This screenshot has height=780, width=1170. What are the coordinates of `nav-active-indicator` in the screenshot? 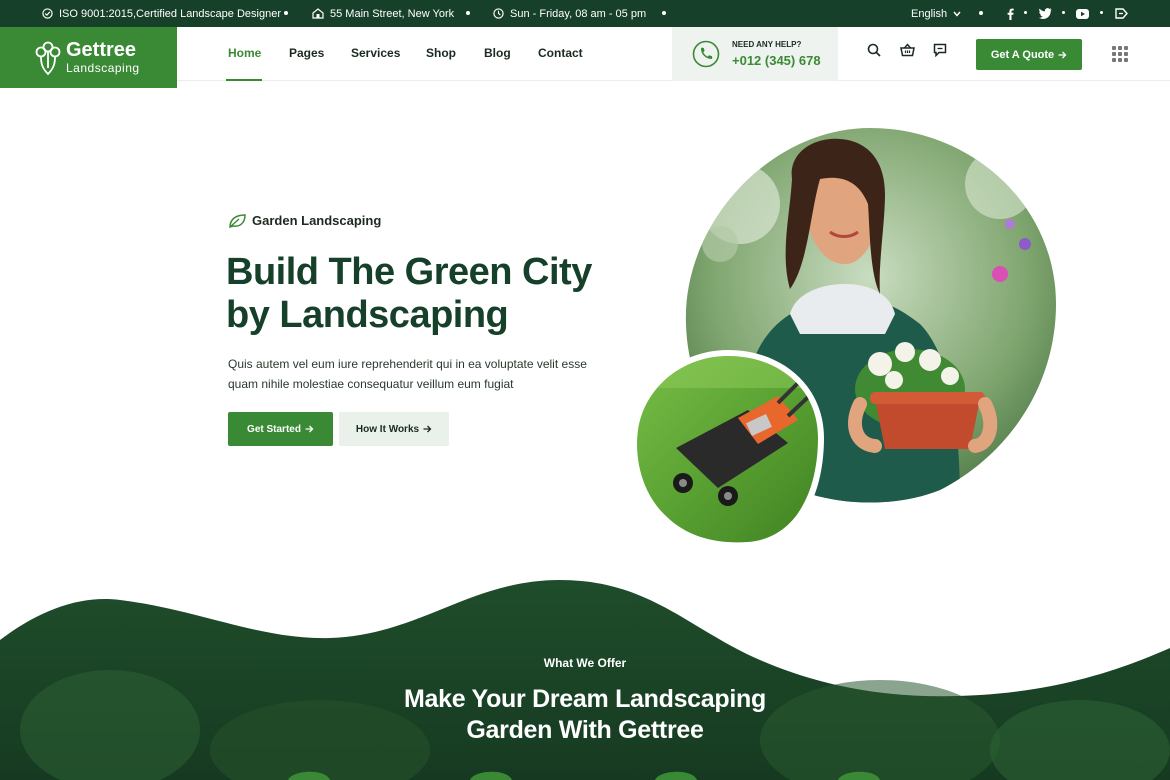 It's located at (244, 80).